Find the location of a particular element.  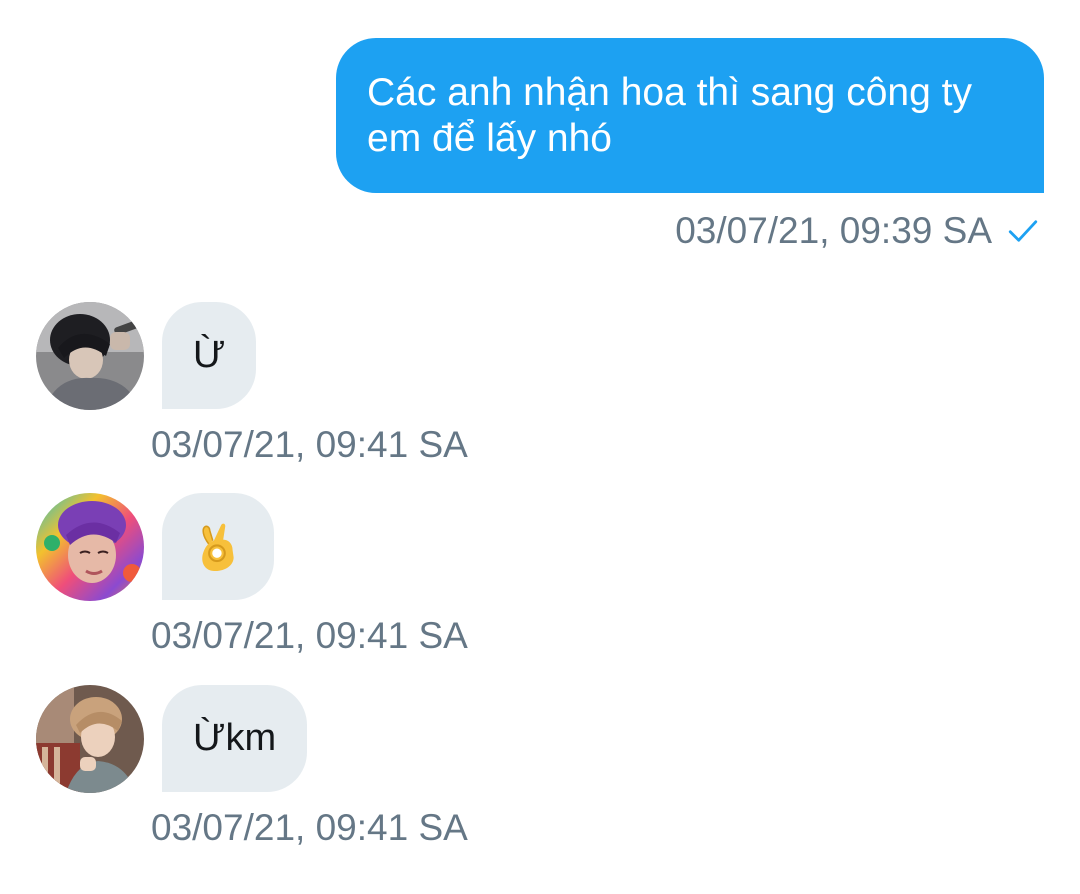

incoming-message-bubble is located at coordinates (218, 546).